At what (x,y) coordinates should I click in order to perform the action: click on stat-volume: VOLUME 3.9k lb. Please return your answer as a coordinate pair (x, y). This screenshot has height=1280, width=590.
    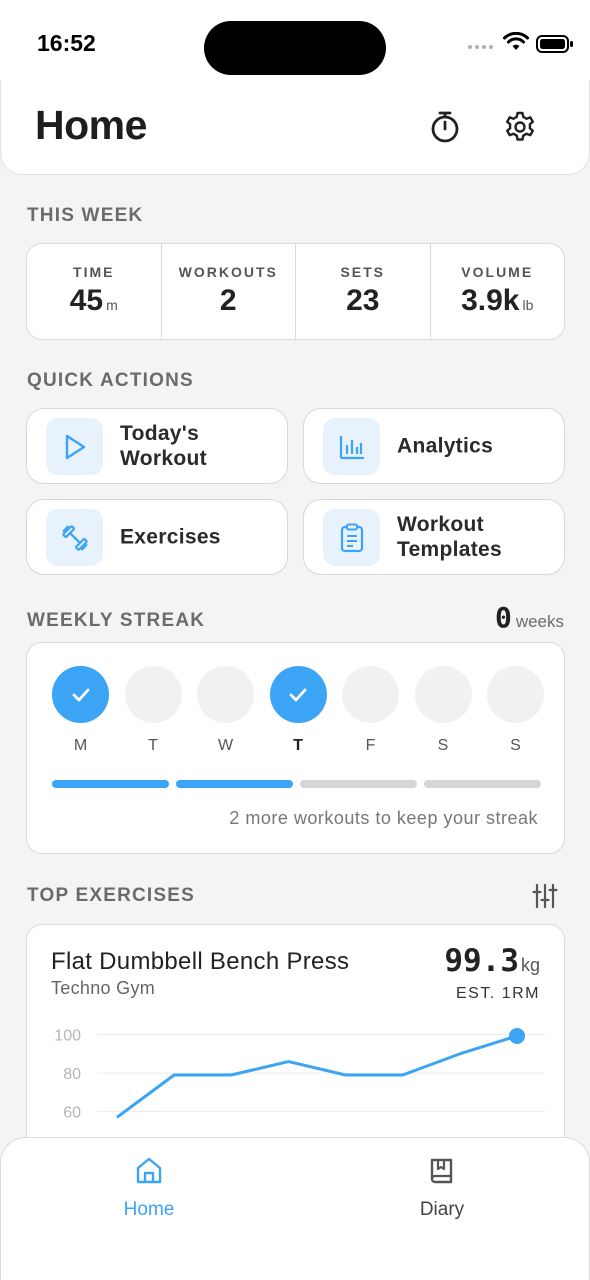
    Looking at the image, I should click on (497, 290).